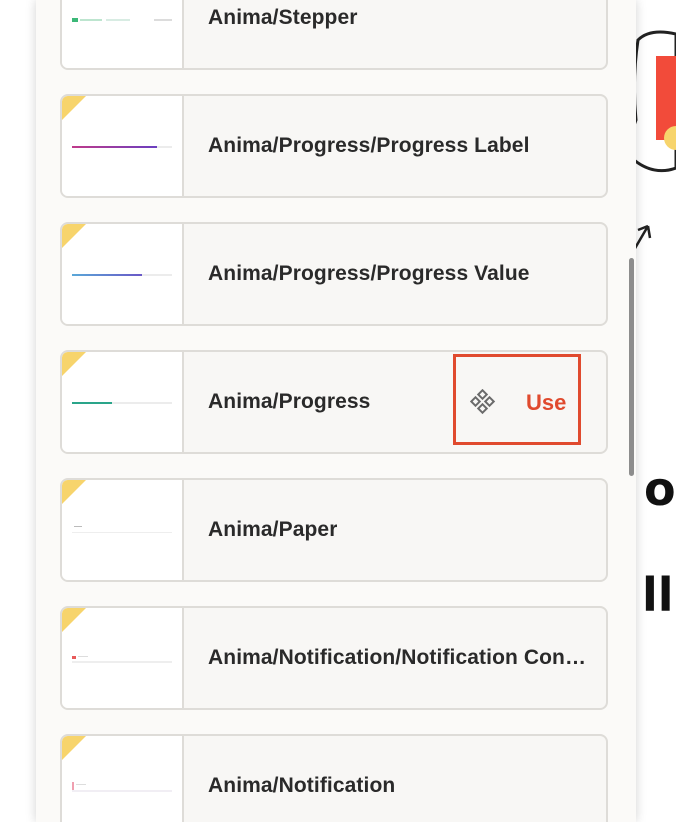 Image resolution: width=676 pixels, height=822 pixels. I want to click on scrollbar-thumb, so click(631, 367).